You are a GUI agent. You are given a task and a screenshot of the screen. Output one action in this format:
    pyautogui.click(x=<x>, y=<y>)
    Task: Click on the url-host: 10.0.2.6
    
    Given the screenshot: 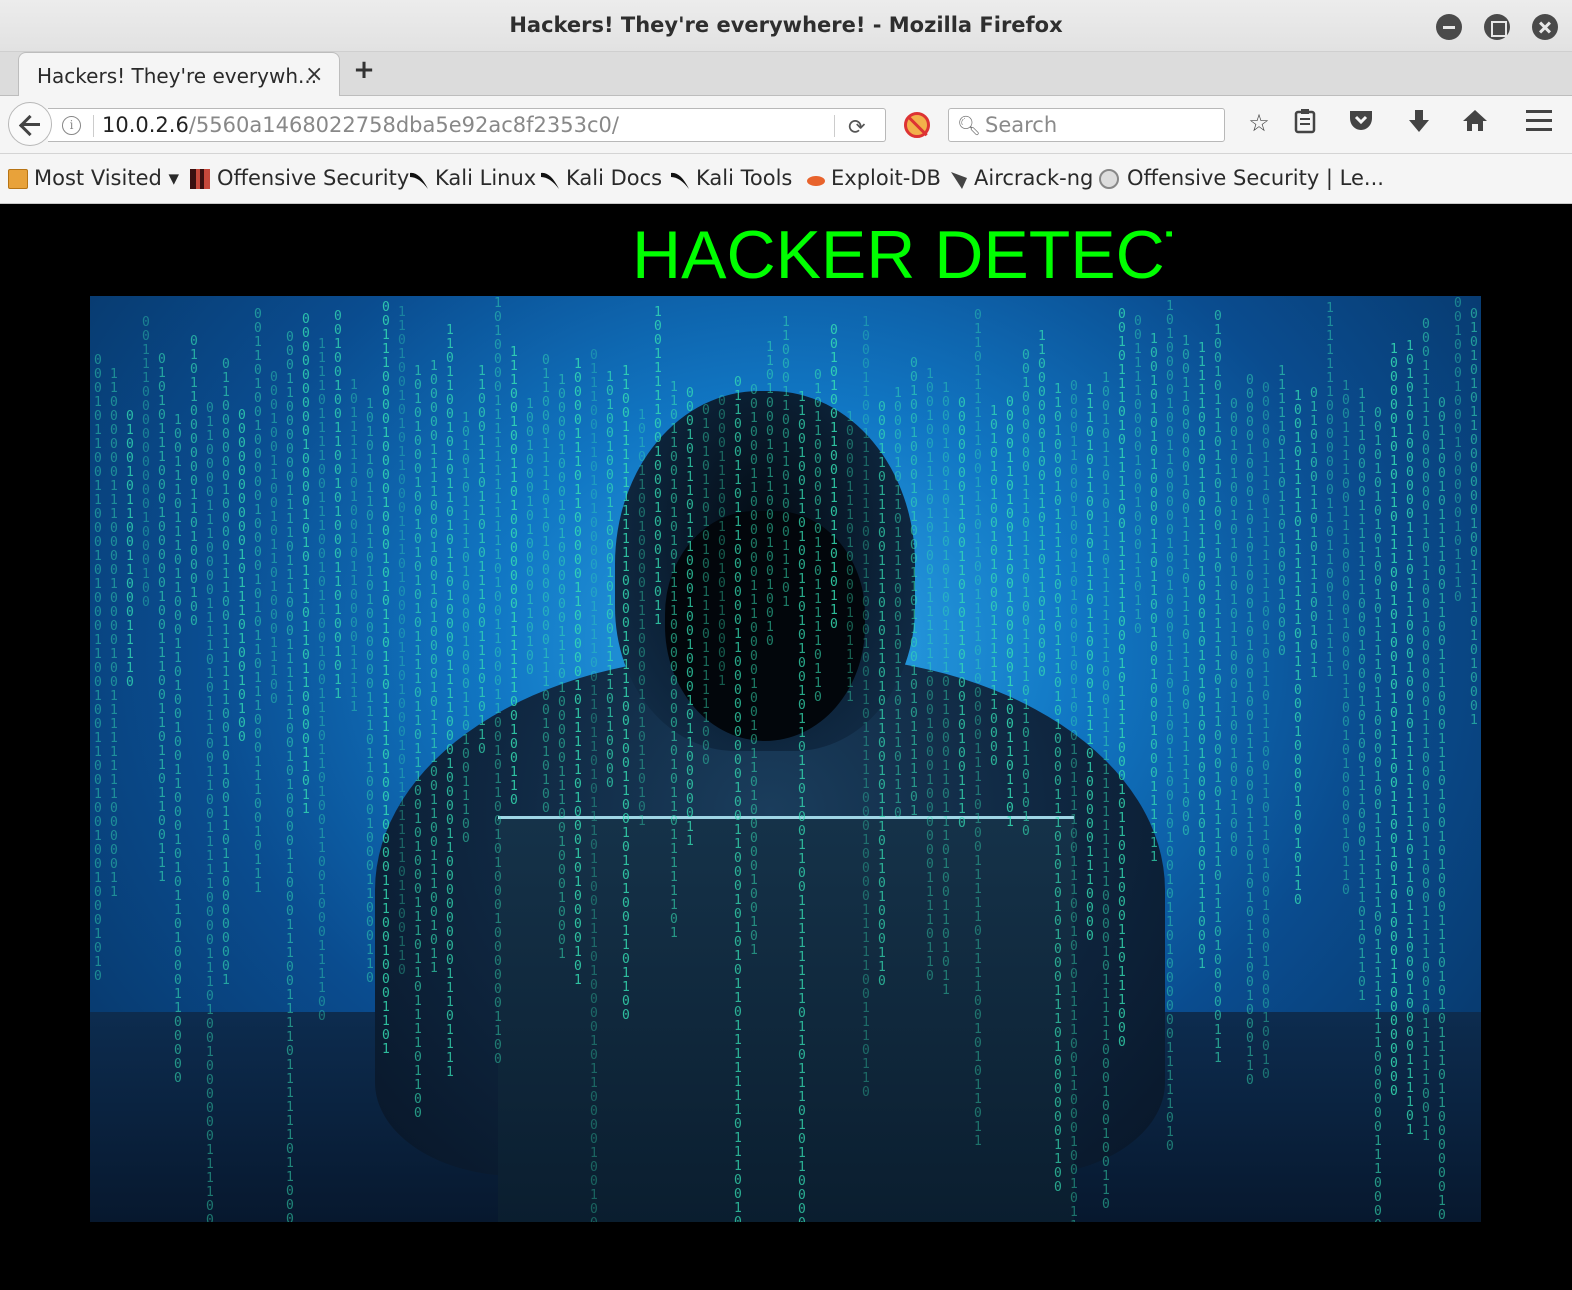 What is the action you would take?
    pyautogui.click(x=145, y=125)
    